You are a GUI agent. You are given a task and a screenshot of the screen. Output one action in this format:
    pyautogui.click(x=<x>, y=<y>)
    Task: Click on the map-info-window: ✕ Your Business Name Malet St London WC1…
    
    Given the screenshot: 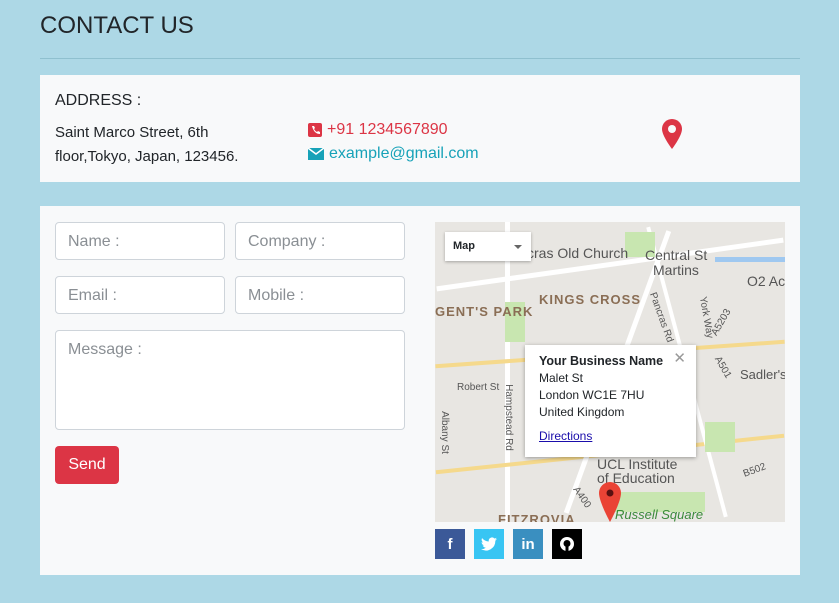 What is the action you would take?
    pyautogui.click(x=610, y=401)
    